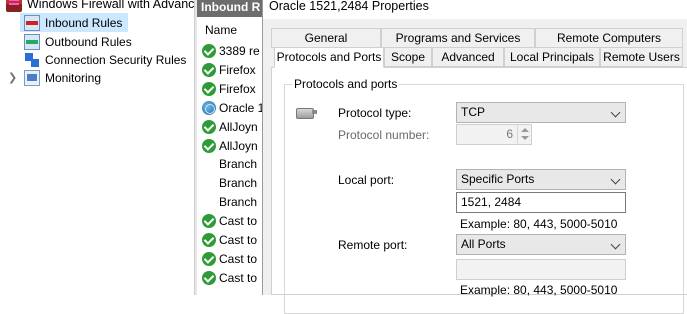  Describe the element at coordinates (609, 38) in the screenshot. I see `tab-remote-computers: Remote Computers` at that location.